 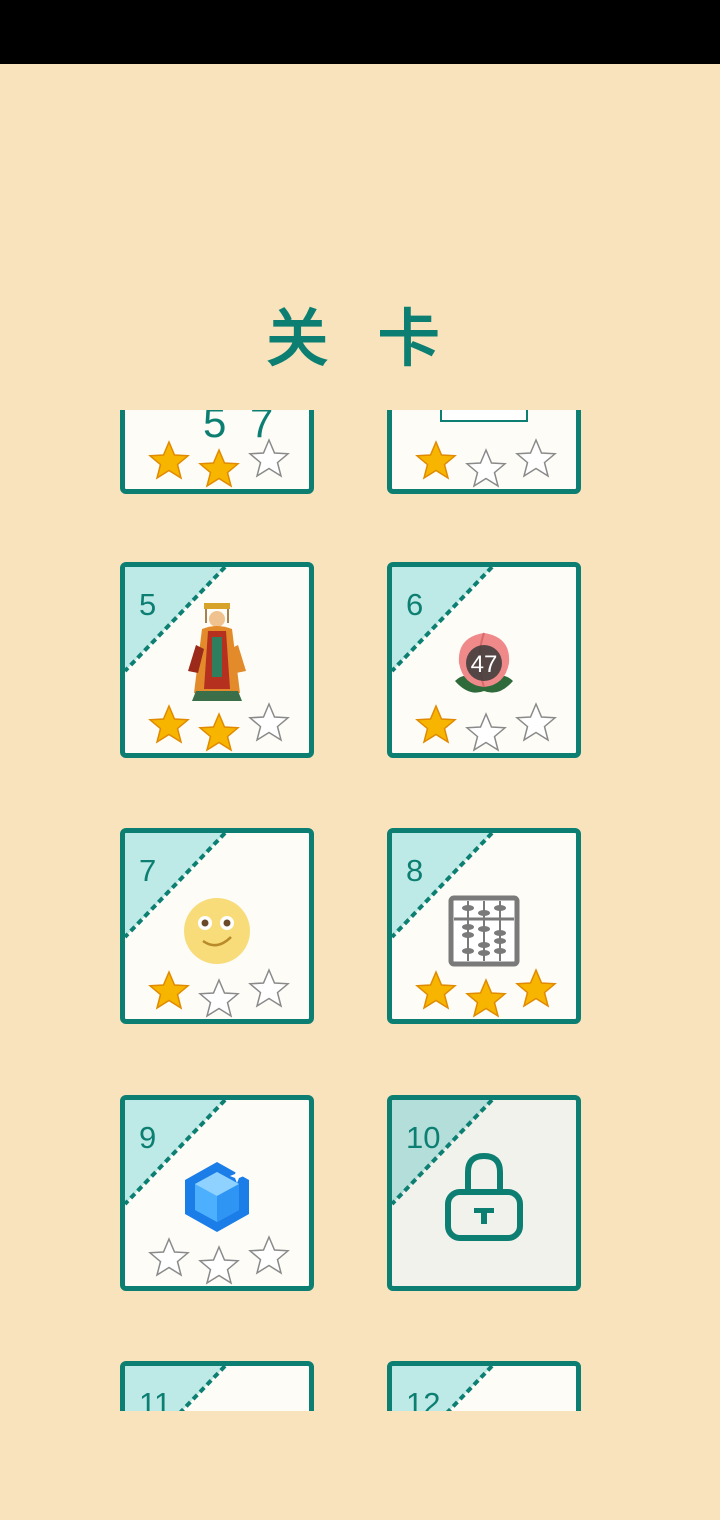 I want to click on page-title: 关 卡, so click(x=360, y=338).